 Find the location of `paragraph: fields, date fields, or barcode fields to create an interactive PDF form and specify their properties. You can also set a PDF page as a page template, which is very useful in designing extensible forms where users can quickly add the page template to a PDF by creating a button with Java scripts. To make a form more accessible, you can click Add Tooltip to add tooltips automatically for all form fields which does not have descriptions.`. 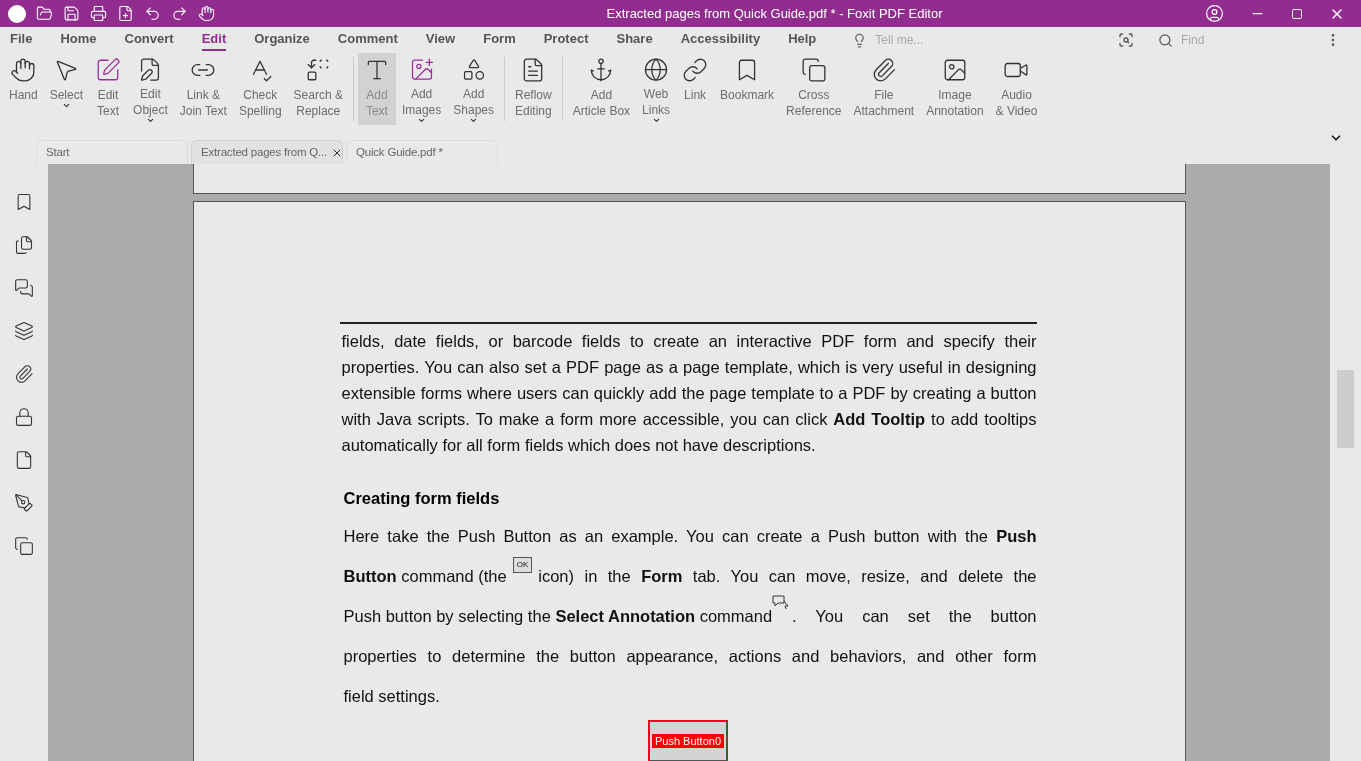

paragraph: fields, date fields, or barcode fields to create an interactive PDF form and specify their properties. You can also set a PDF page as a page template, which is very useful in designing extensible forms where users can quickly add the page template to a PDF by creating a button with Java scripts. To make a form more accessible, you can click Add Tooltip to add tooltips automatically for all form fields which does not have descriptions. is located at coordinates (688, 393).